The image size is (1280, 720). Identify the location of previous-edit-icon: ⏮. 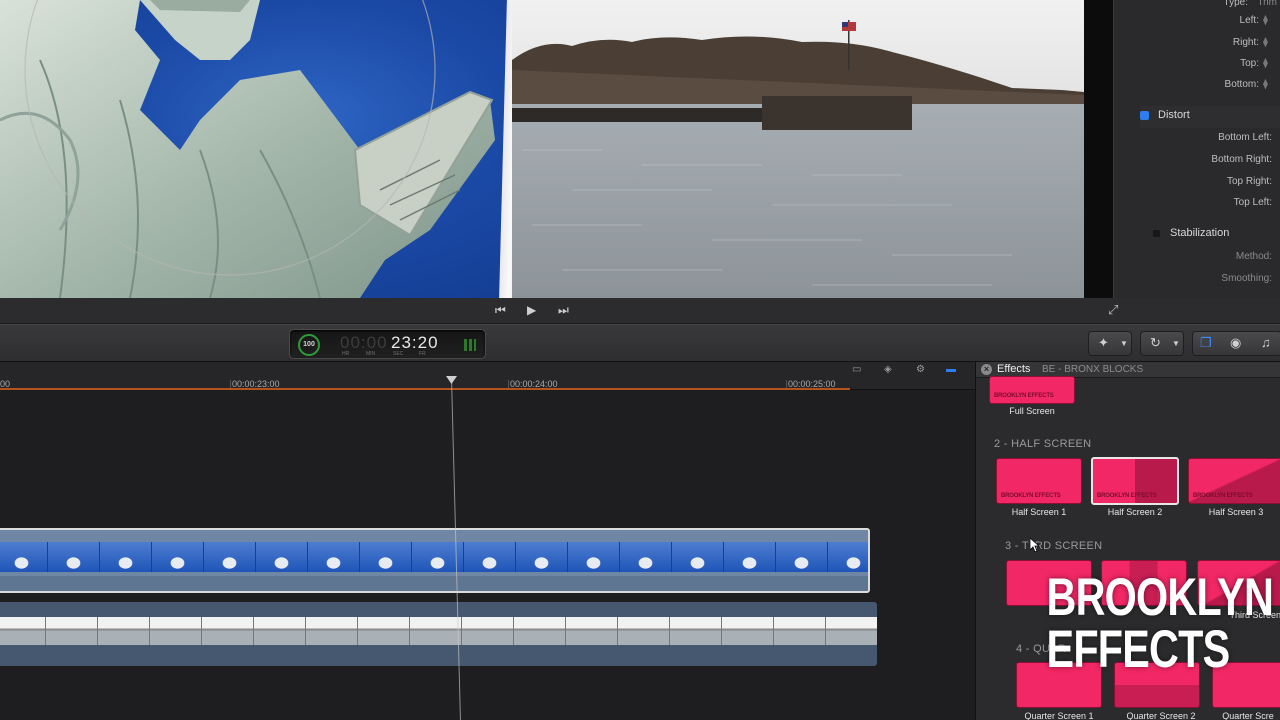
(500, 310).